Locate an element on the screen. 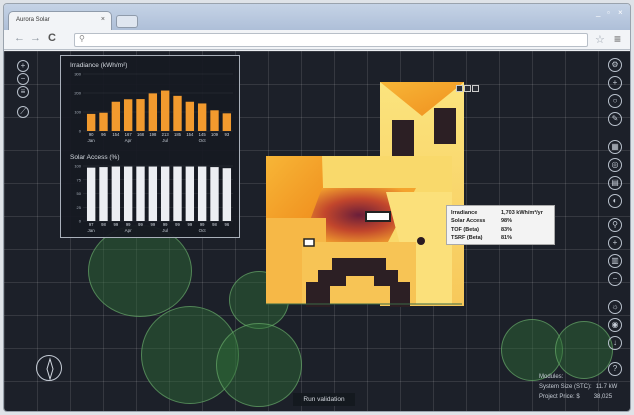 Image resolution: width=634 pixels, height=415 pixels. download-icon: ↓ is located at coordinates (615, 343).